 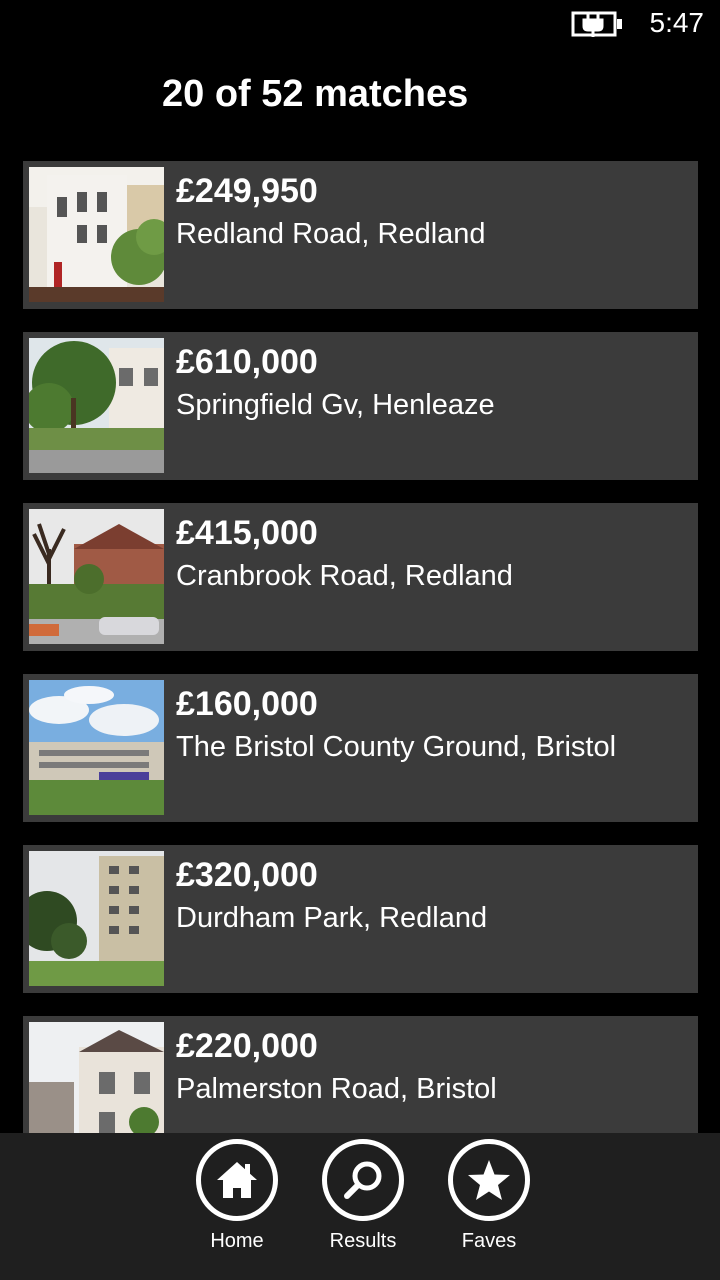 I want to click on app-bar: Home Results Faves, so click(x=360, y=1206).